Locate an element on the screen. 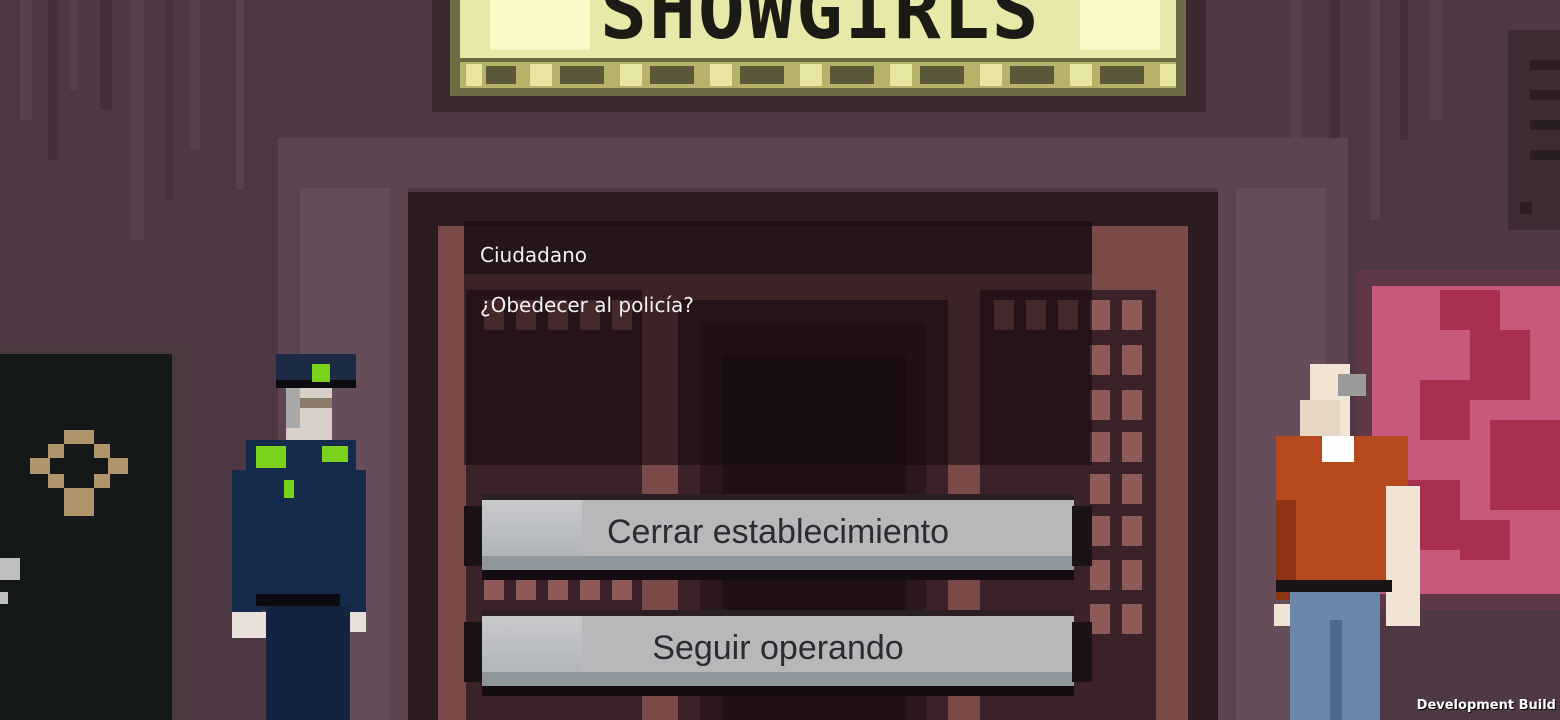 The height and width of the screenshot is (720, 1560). development-build-watermark: Development Build is located at coordinates (1486, 705).